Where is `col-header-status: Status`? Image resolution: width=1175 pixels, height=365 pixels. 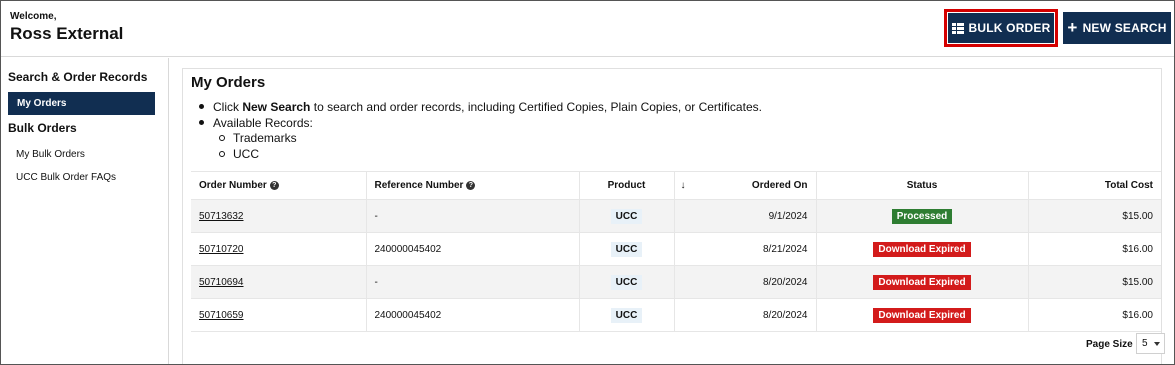
col-header-status: Status is located at coordinates (922, 185).